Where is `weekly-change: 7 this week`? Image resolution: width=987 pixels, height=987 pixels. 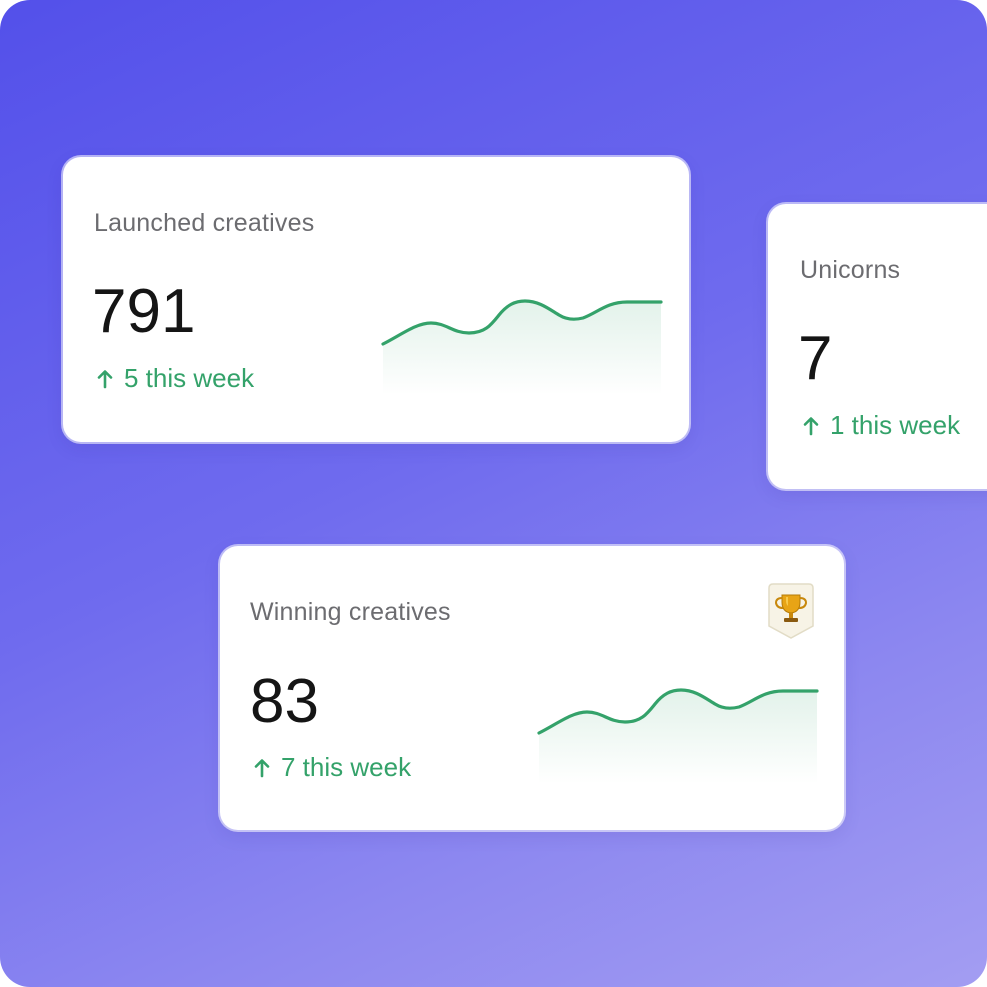
weekly-change: 7 this week is located at coordinates (331, 767).